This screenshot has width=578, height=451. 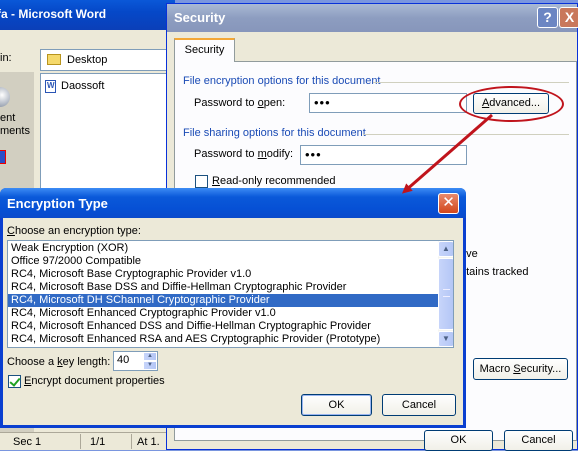 What do you see at coordinates (57, 203) in the screenshot?
I see `encryption-title-text: Encryption Type` at bounding box center [57, 203].